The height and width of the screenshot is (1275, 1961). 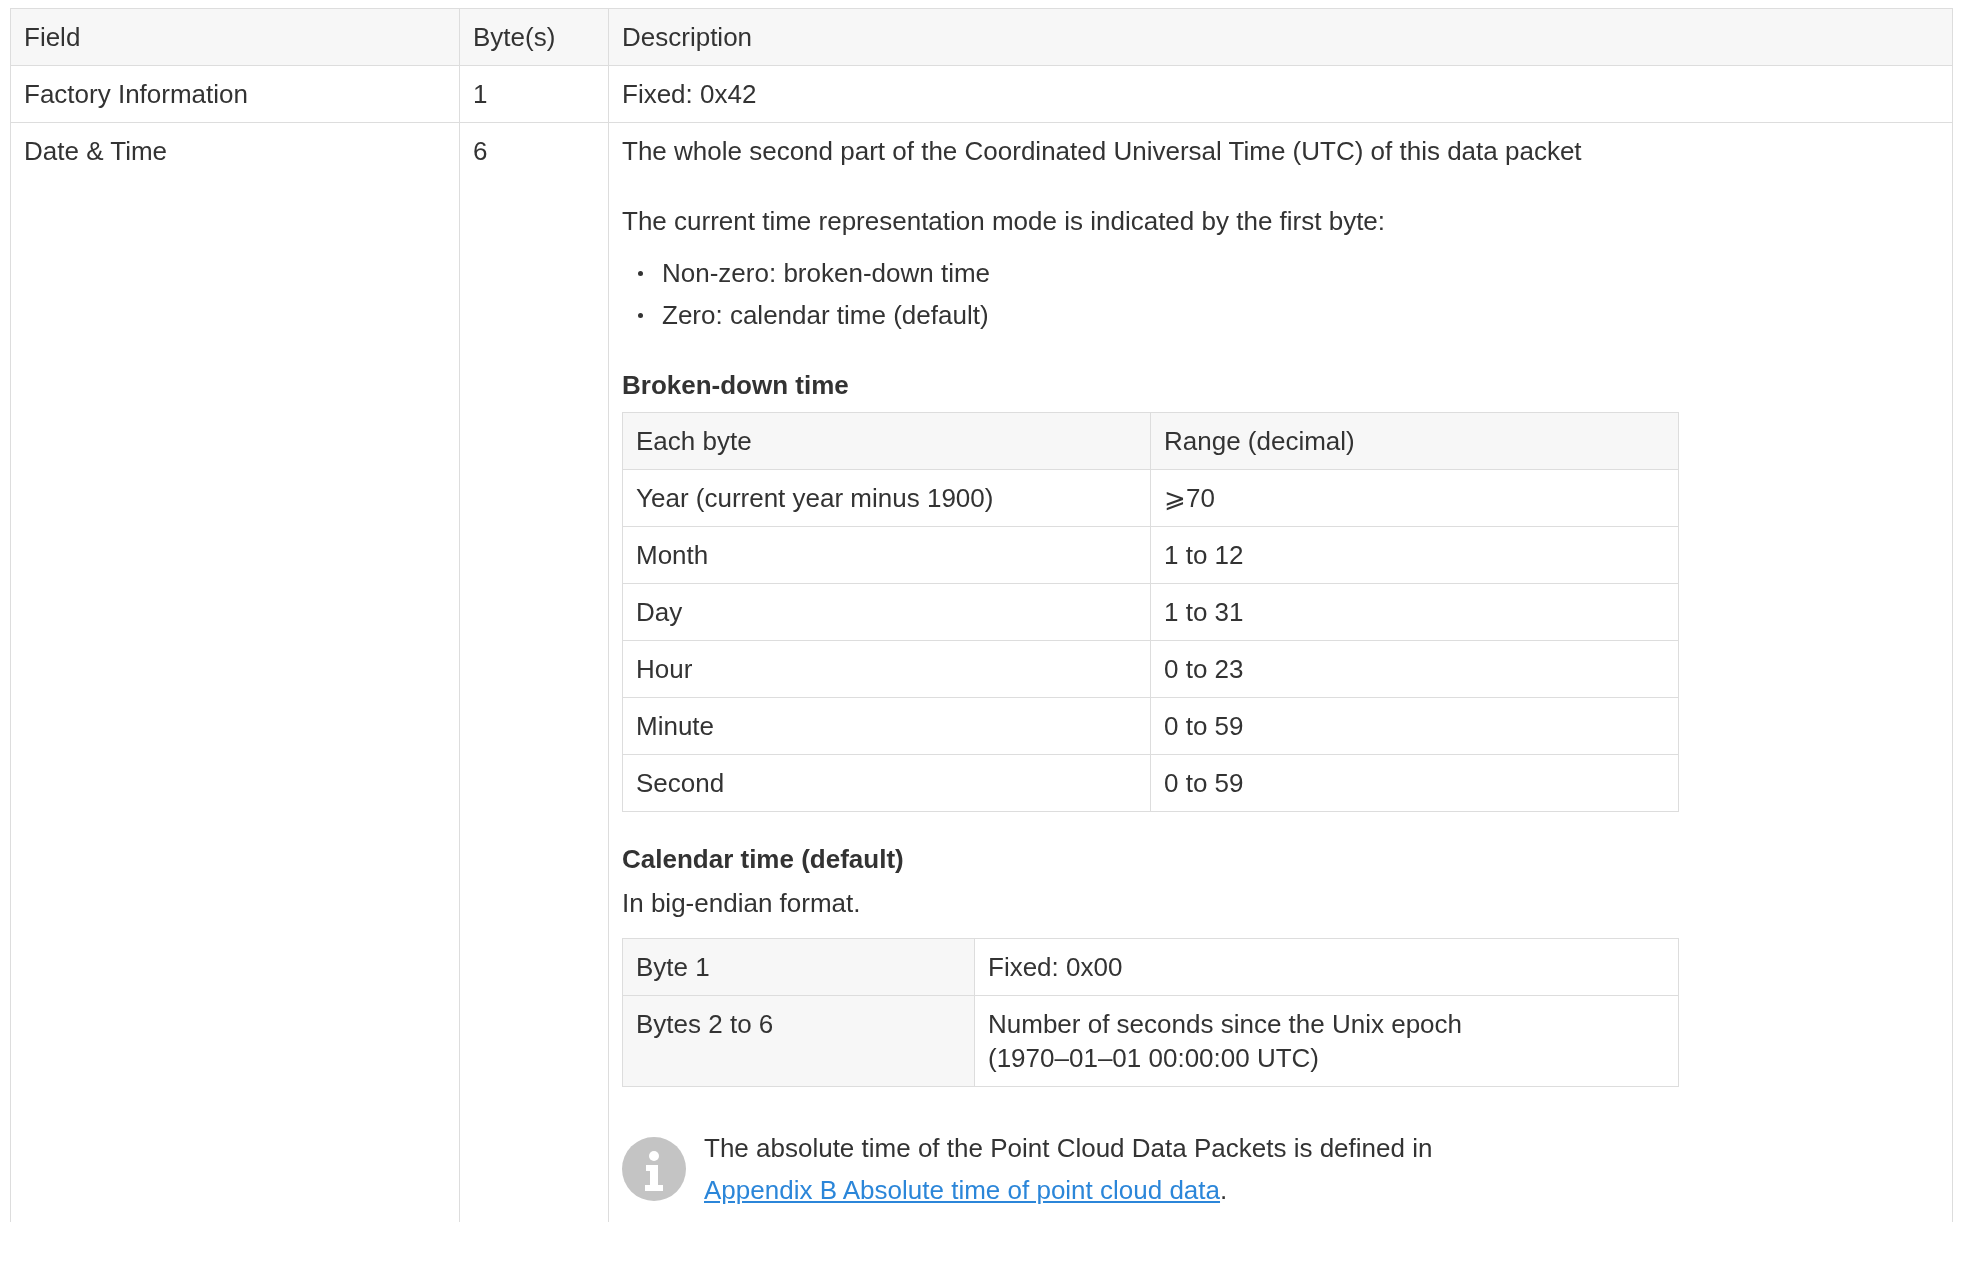 What do you see at coordinates (886, 783) in the screenshot?
I see `table-cell: Second` at bounding box center [886, 783].